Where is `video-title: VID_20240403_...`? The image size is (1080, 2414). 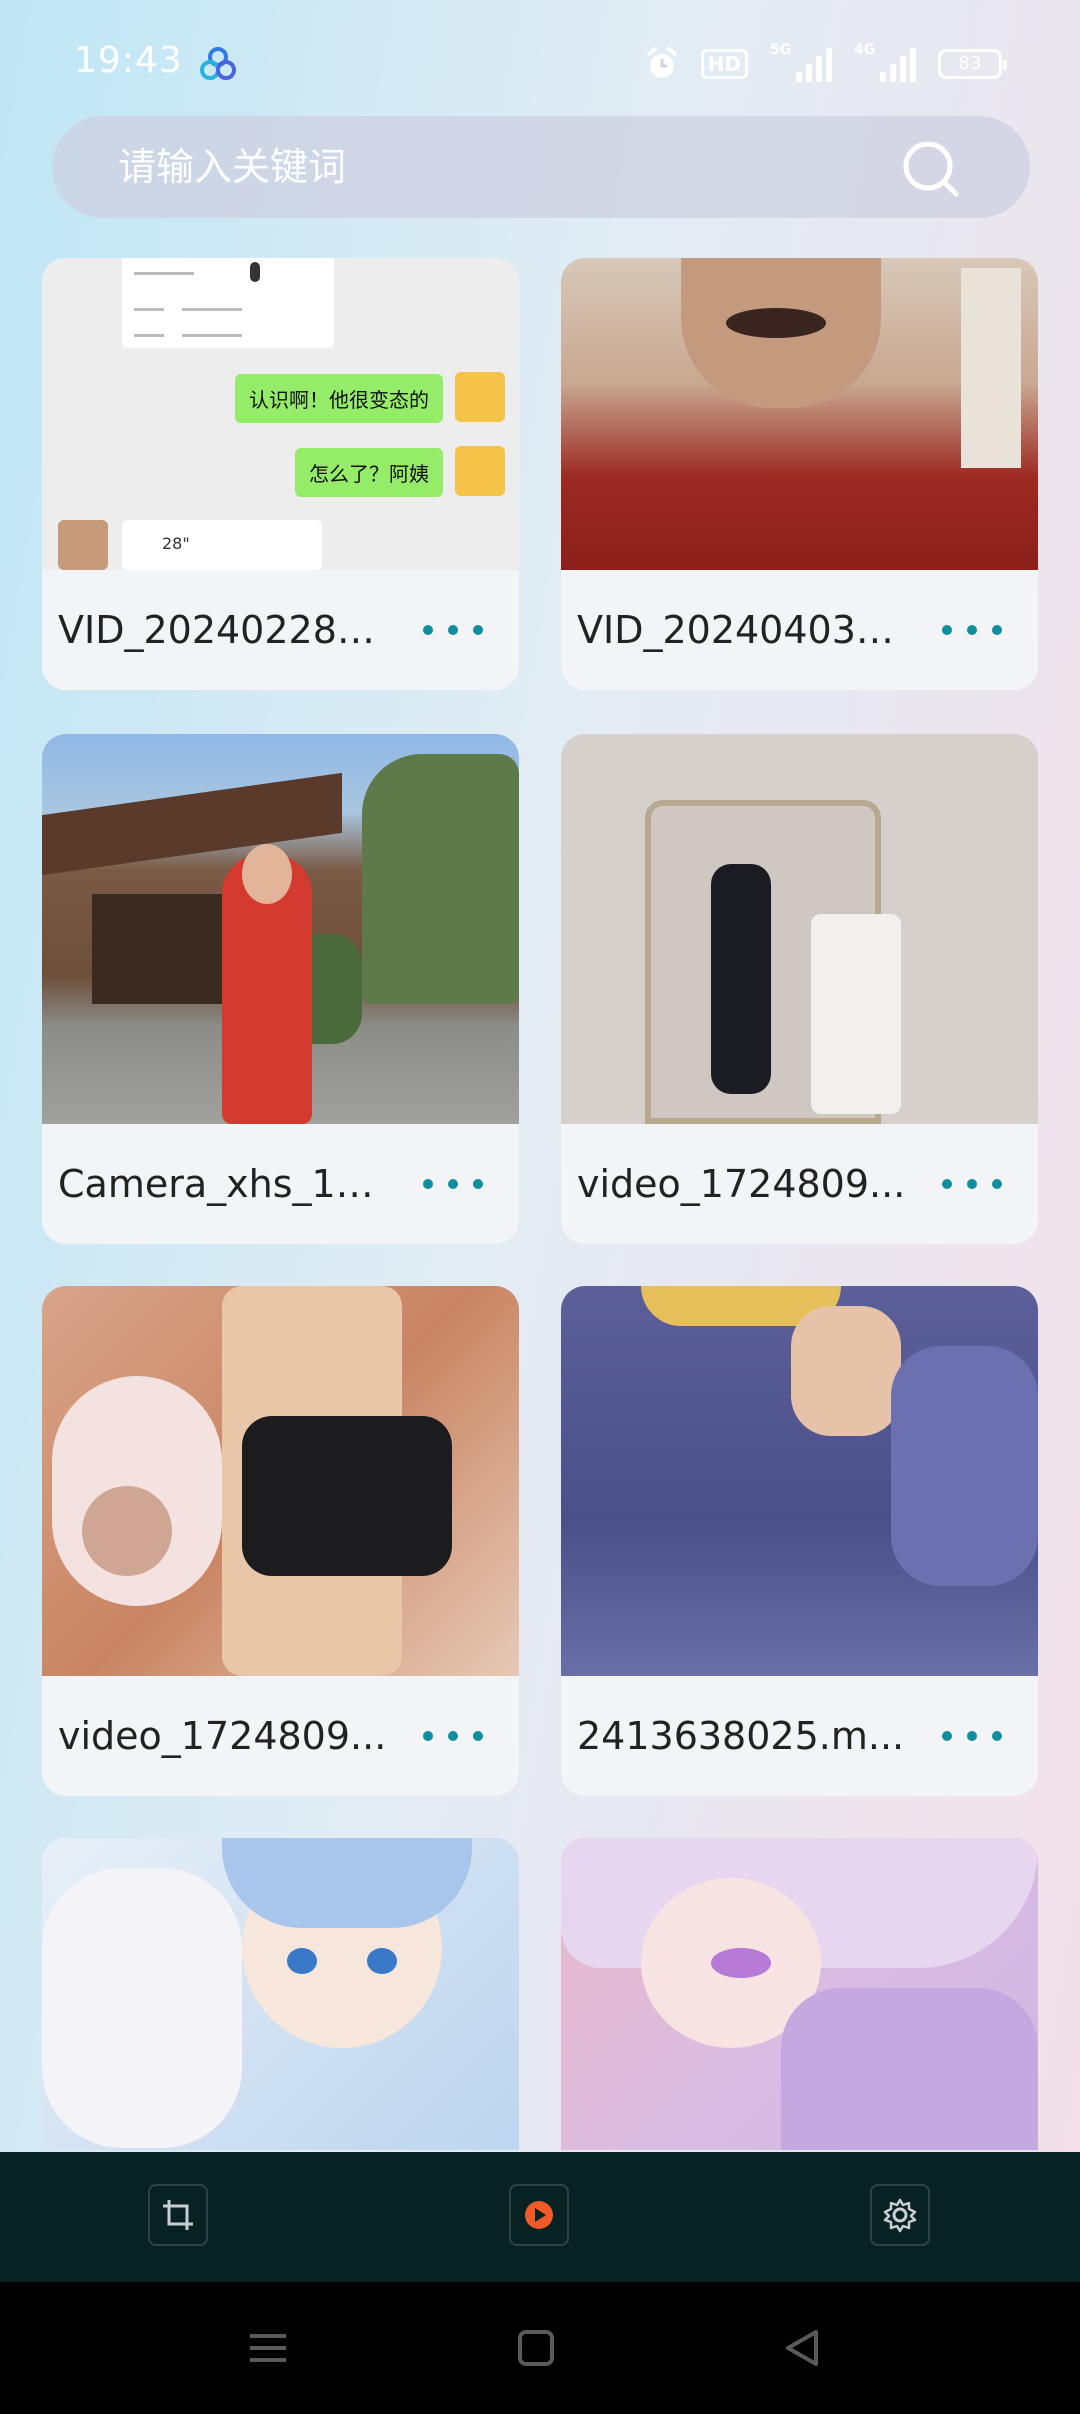
video-title: VID_20240403_... is located at coordinates (742, 630).